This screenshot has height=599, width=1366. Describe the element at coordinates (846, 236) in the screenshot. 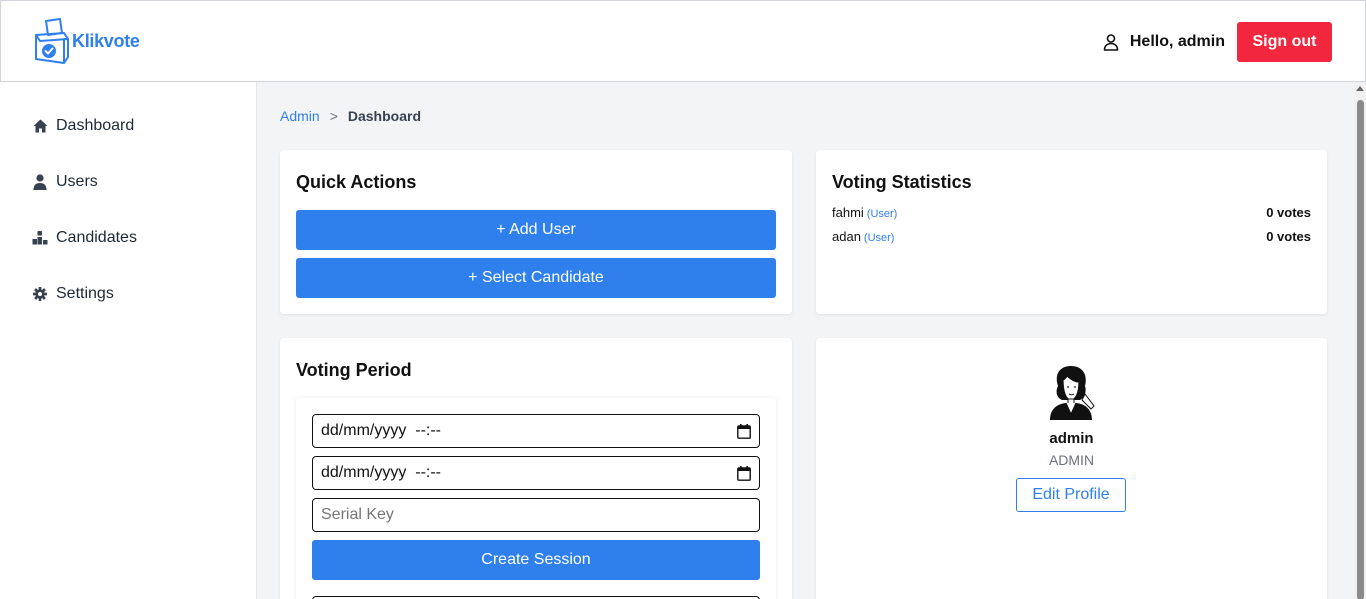

I see `candidate-name: adan` at that location.